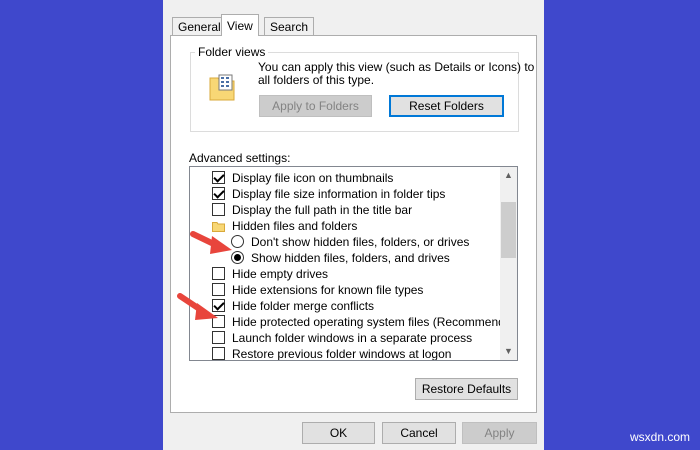  I want to click on apply-to-folders-button: Apply to Folders, so click(315, 106).